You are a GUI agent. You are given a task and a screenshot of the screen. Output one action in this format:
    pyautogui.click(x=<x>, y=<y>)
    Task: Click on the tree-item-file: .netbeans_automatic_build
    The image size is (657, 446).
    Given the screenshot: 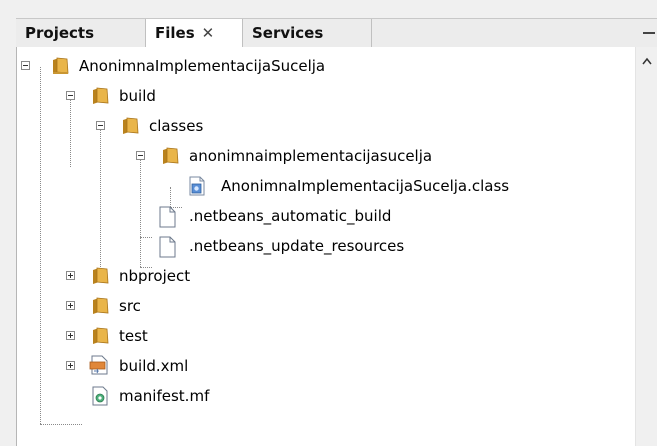 What is the action you would take?
    pyautogui.click(x=317, y=216)
    